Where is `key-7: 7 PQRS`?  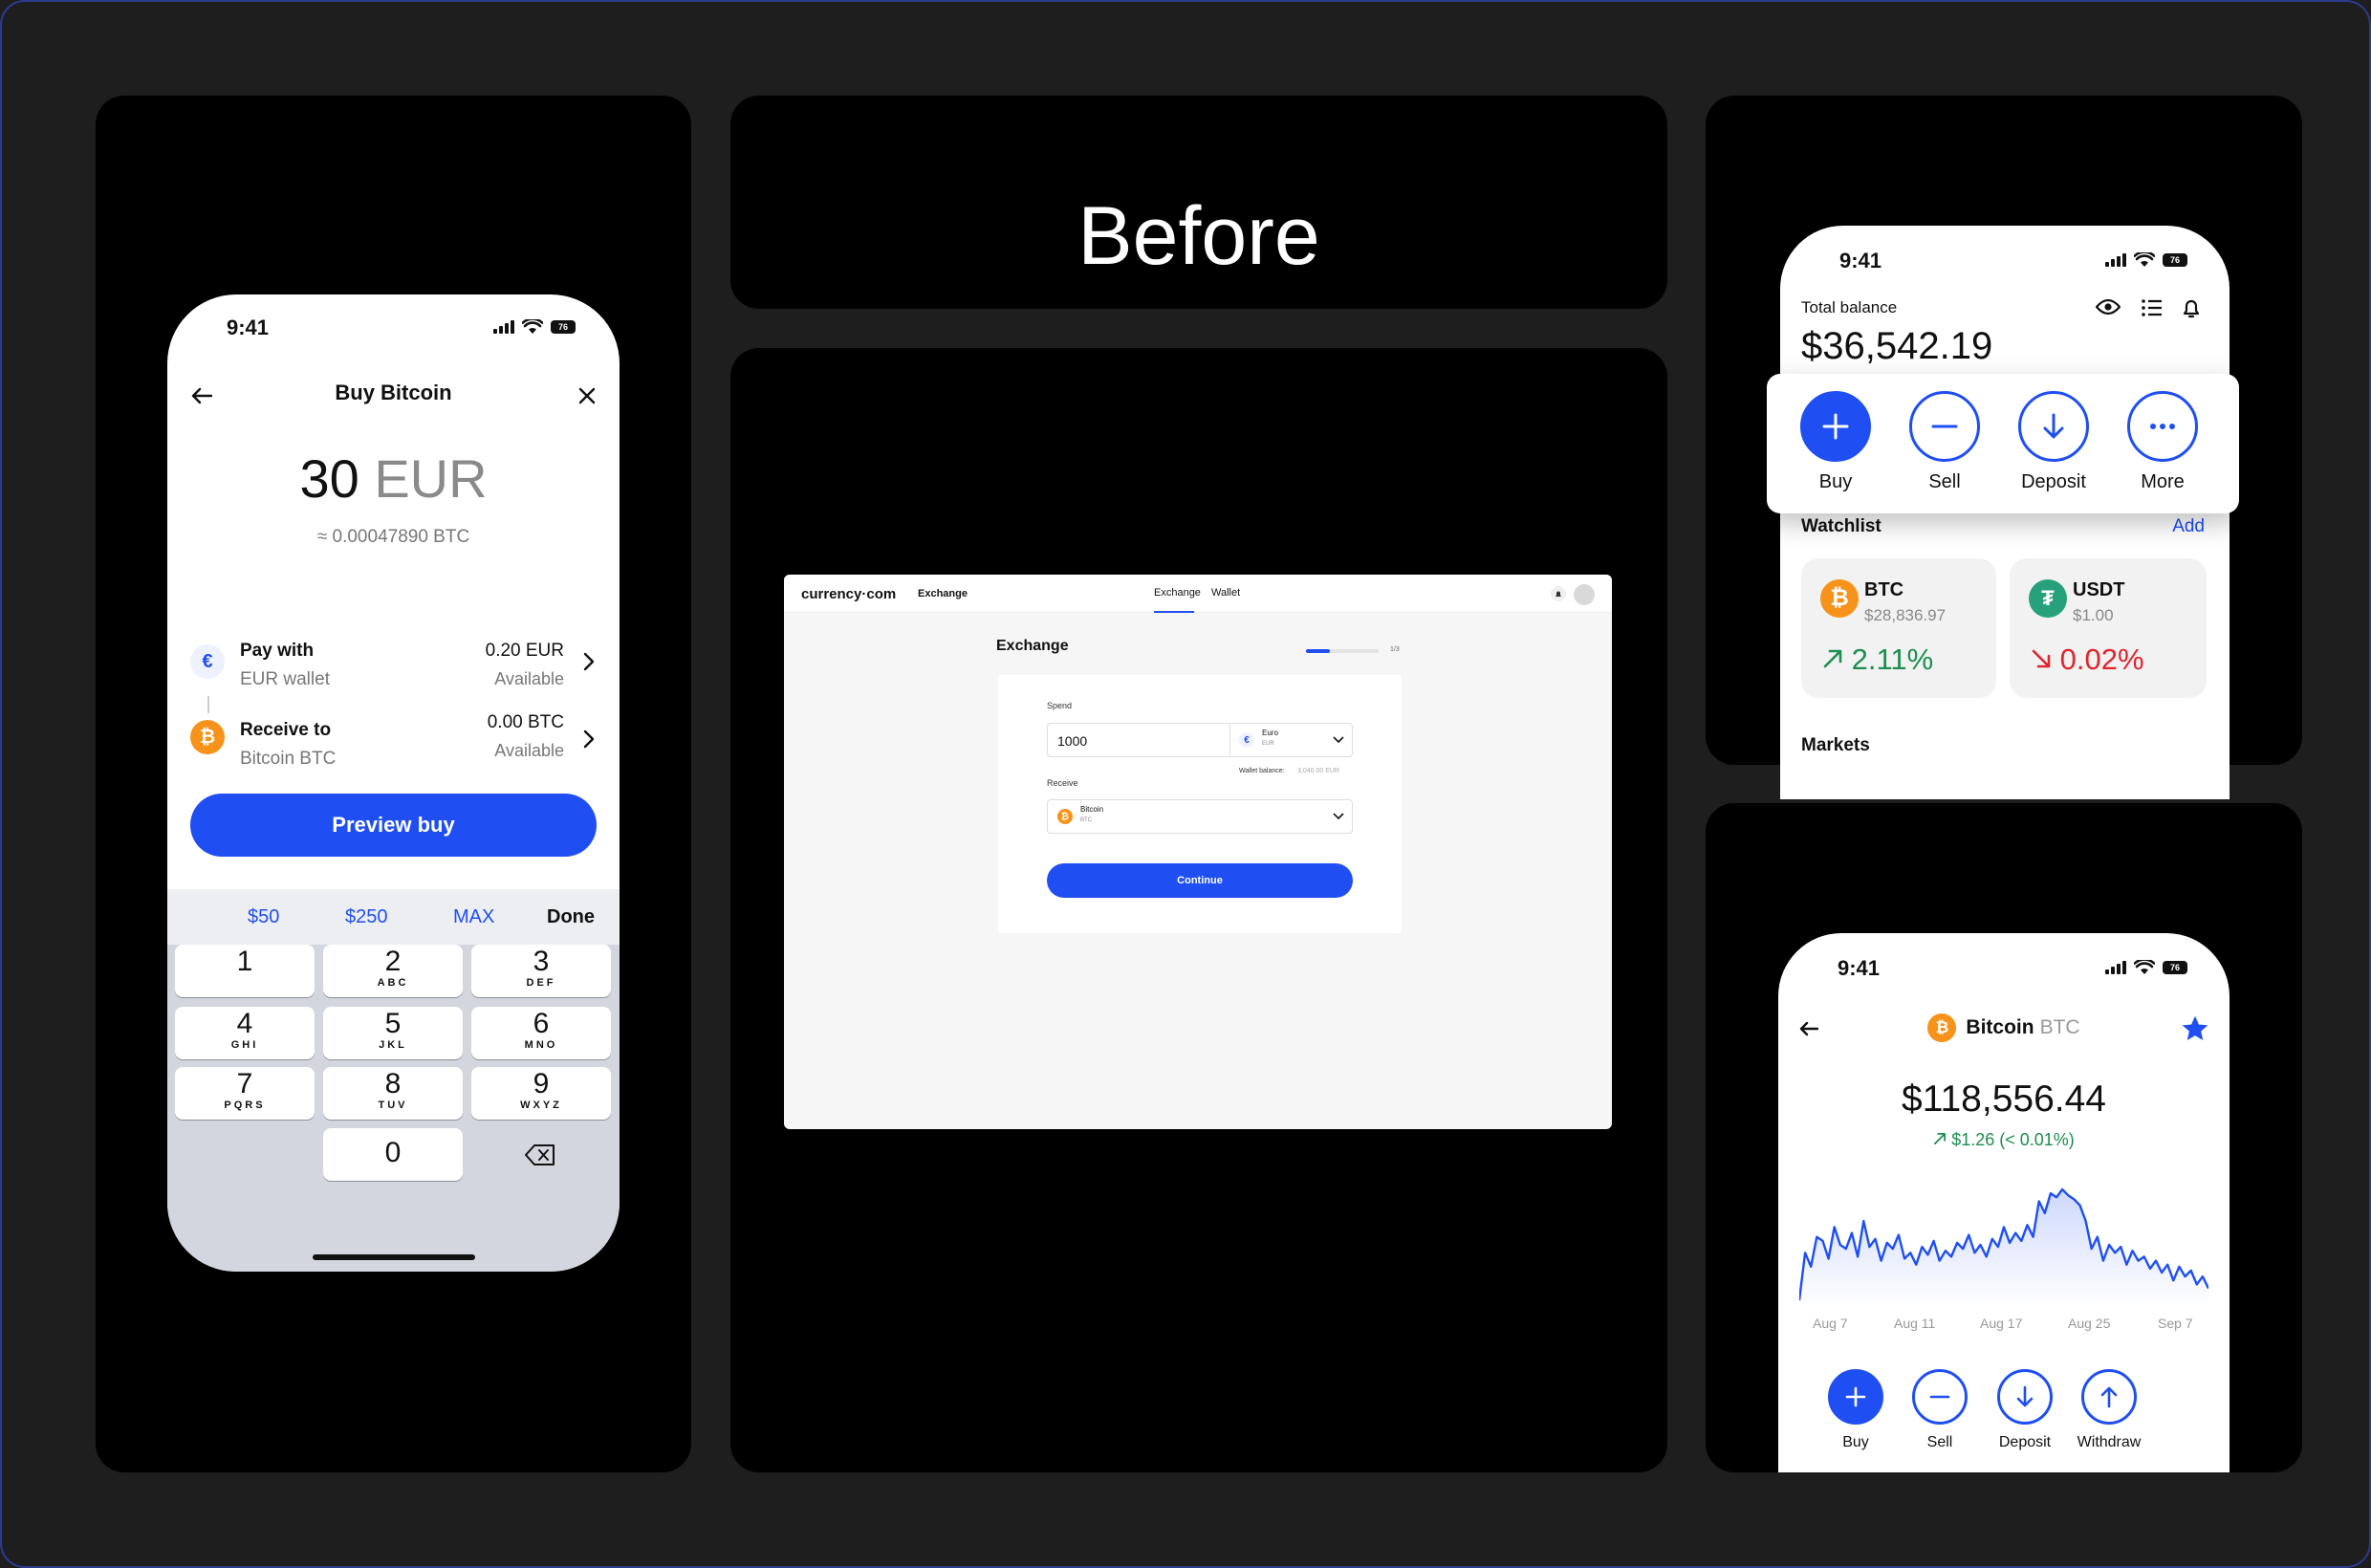 key-7: 7 PQRS is located at coordinates (245, 1093).